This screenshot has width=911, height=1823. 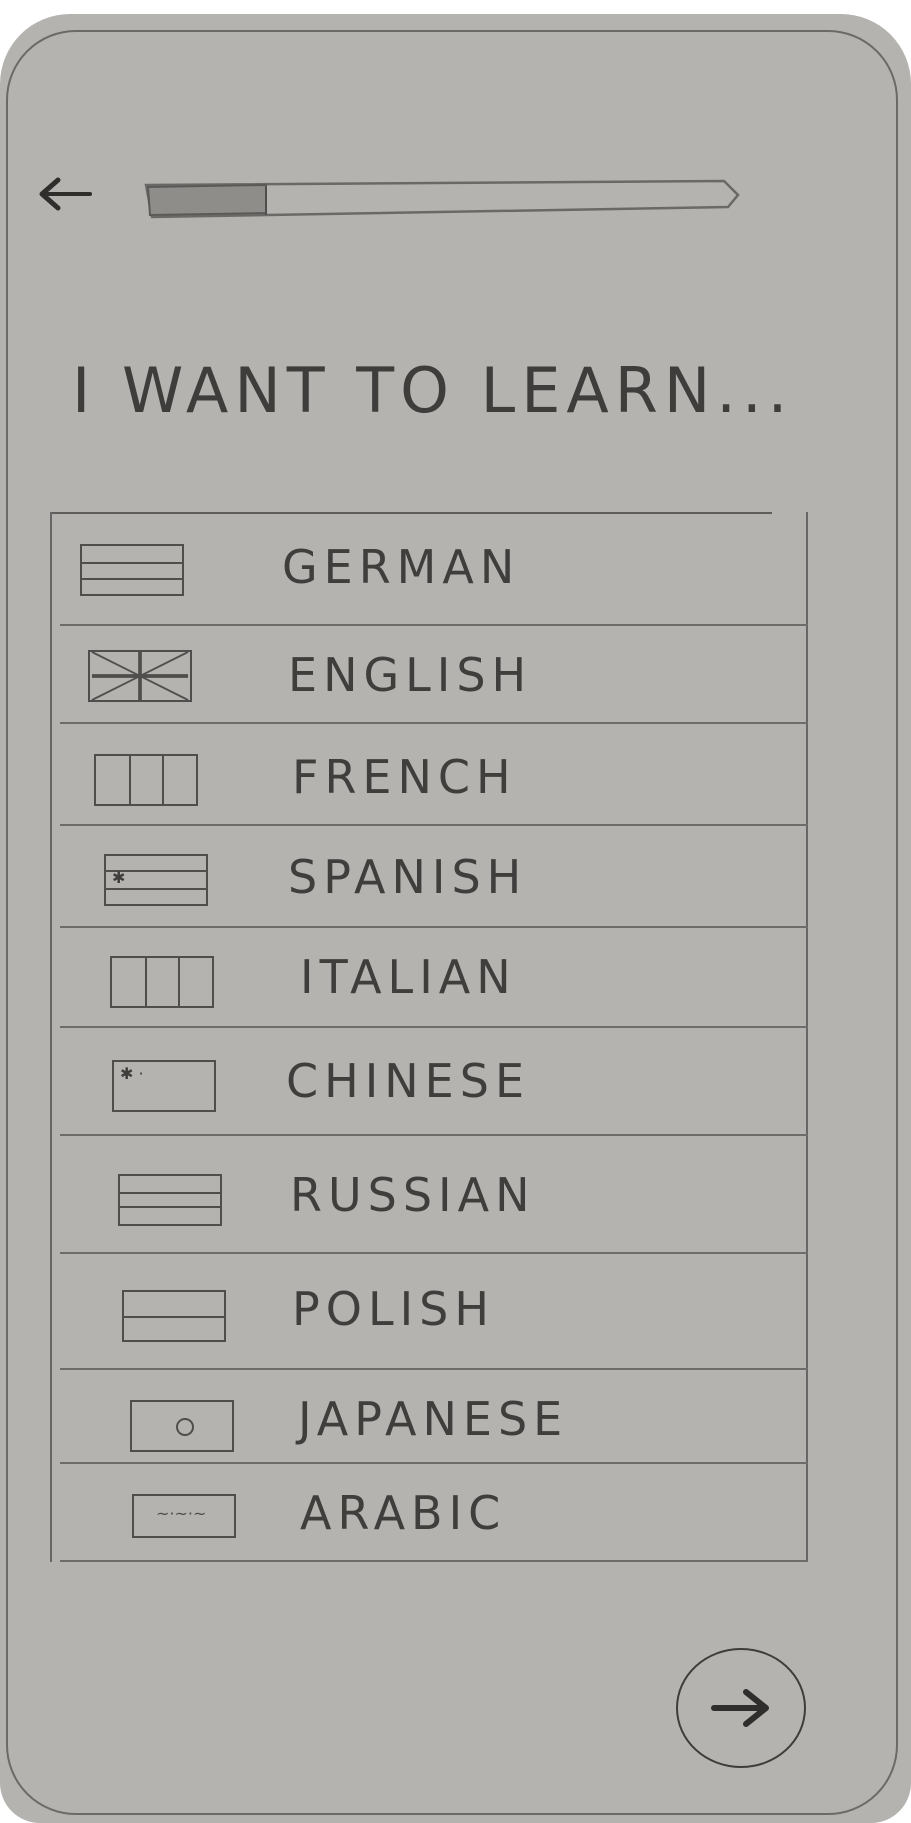 I want to click on arrow-right-icon, so click(x=740, y=1708).